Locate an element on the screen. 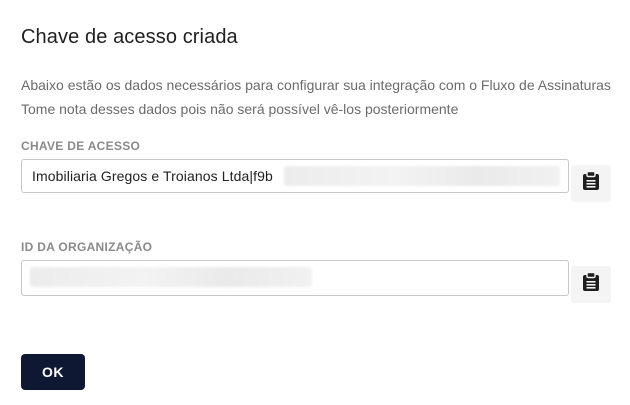  access-key-redacted is located at coordinates (422, 176).